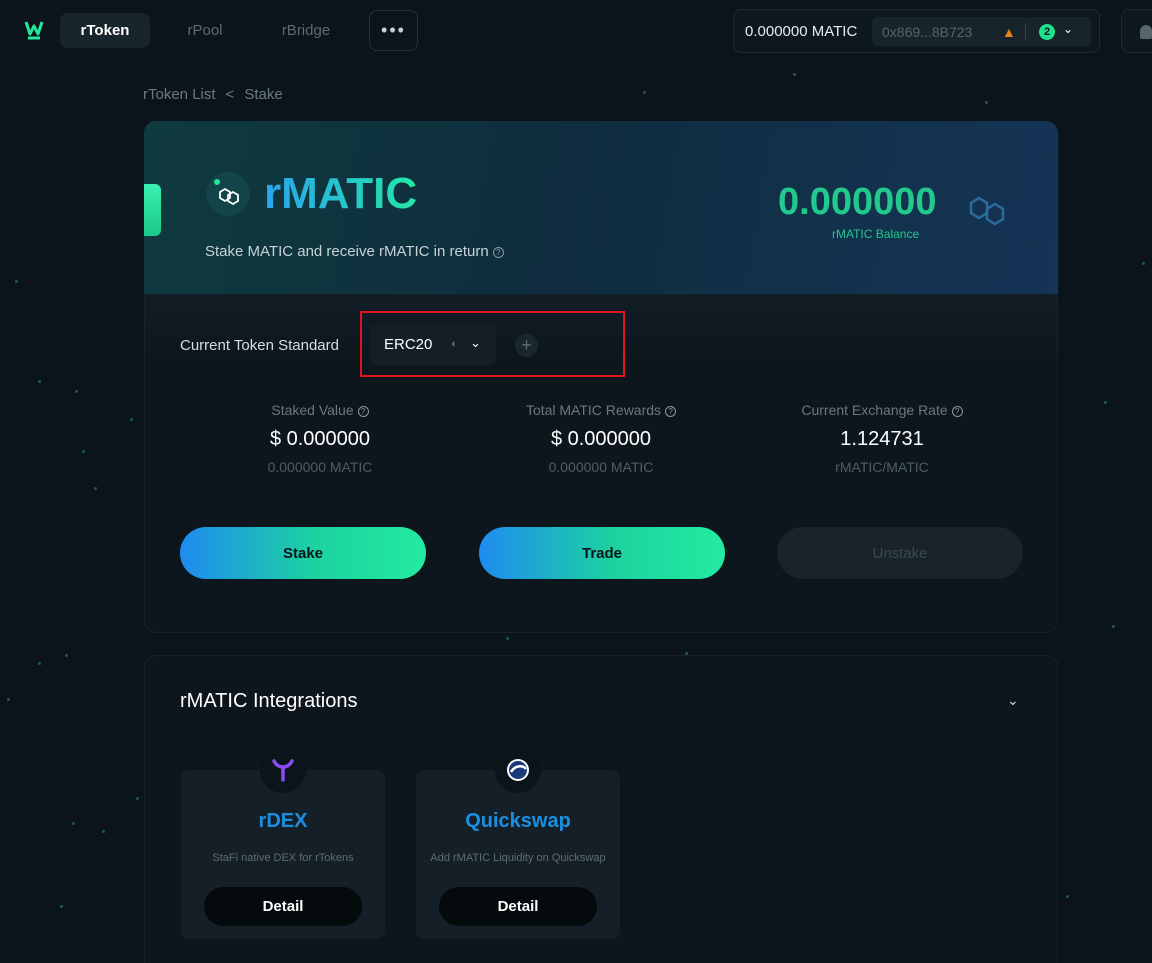 The height and width of the screenshot is (963, 1152). What do you see at coordinates (283, 843) in the screenshot?
I see `integration-card-rdex: rDEX StaFi native DEX for rTokens Detail` at bounding box center [283, 843].